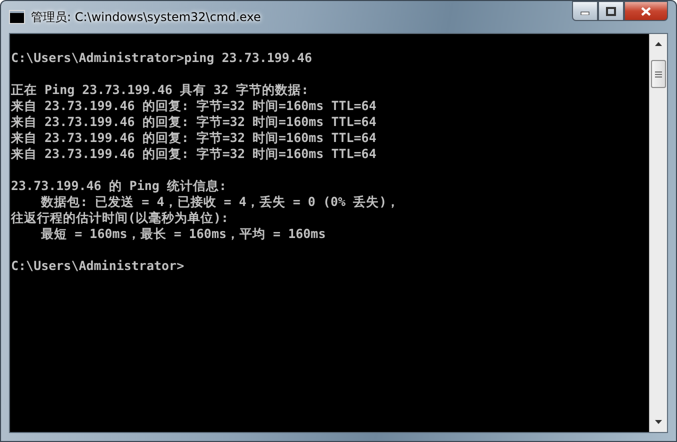  I want to click on maximize-button, so click(611, 11).